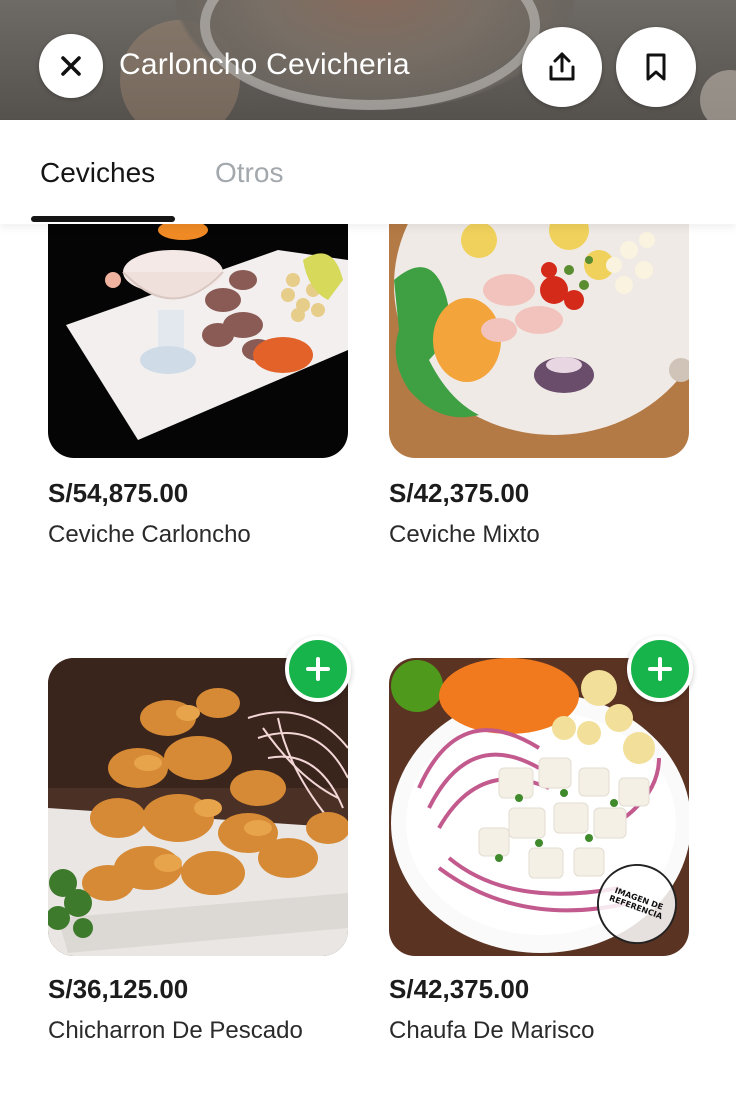  What do you see at coordinates (539, 807) in the screenshot?
I see `product-image: IMAGEN DE REFERENCIA` at bounding box center [539, 807].